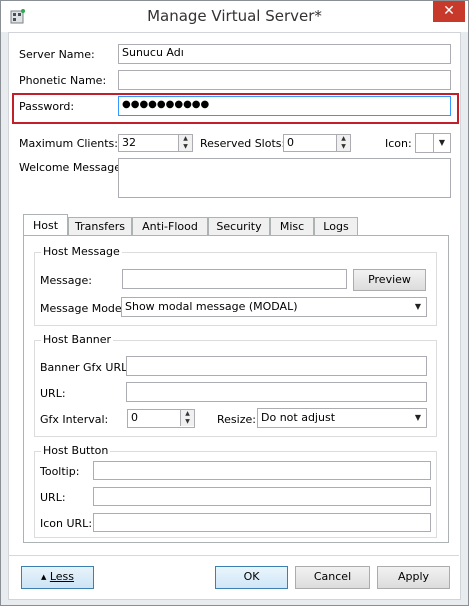  What do you see at coordinates (74, 419) in the screenshot?
I see `gfx-interval-label: Gfx Interval:` at bounding box center [74, 419].